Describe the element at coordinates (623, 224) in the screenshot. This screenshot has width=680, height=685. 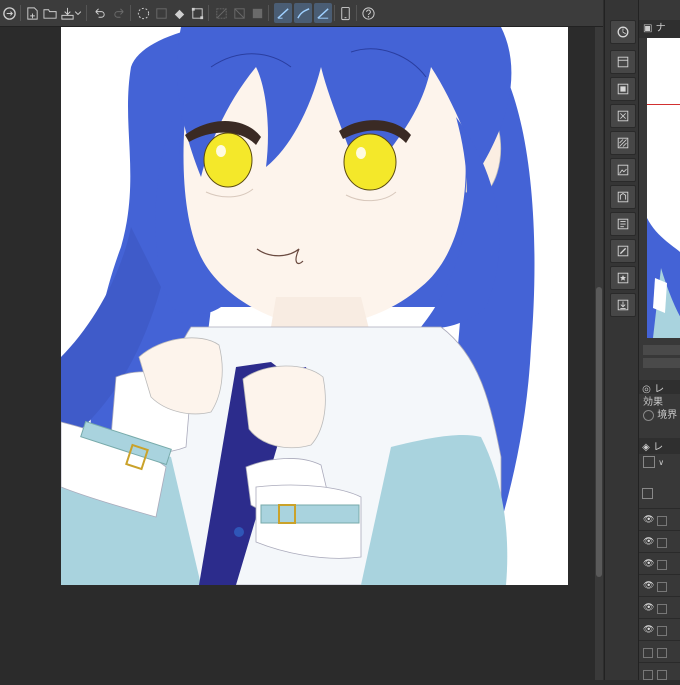
I see `material-manga-icon` at that location.